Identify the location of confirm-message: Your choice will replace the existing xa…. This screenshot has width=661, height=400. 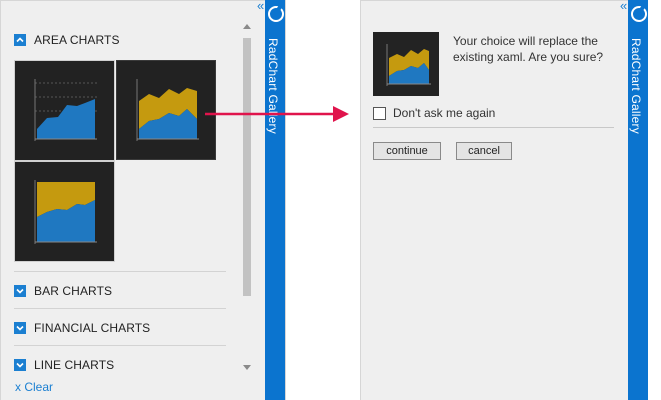
(528, 49).